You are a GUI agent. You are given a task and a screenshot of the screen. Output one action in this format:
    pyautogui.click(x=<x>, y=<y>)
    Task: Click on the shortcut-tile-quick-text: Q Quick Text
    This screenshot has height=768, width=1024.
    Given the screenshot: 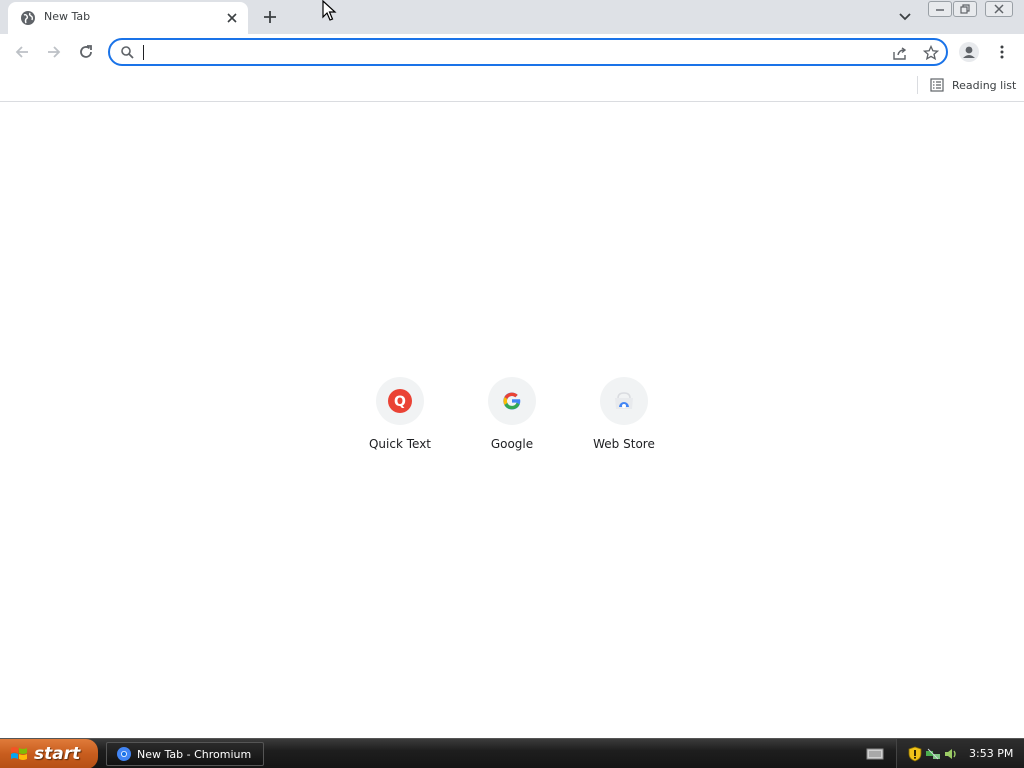 What is the action you would take?
    pyautogui.click(x=400, y=418)
    